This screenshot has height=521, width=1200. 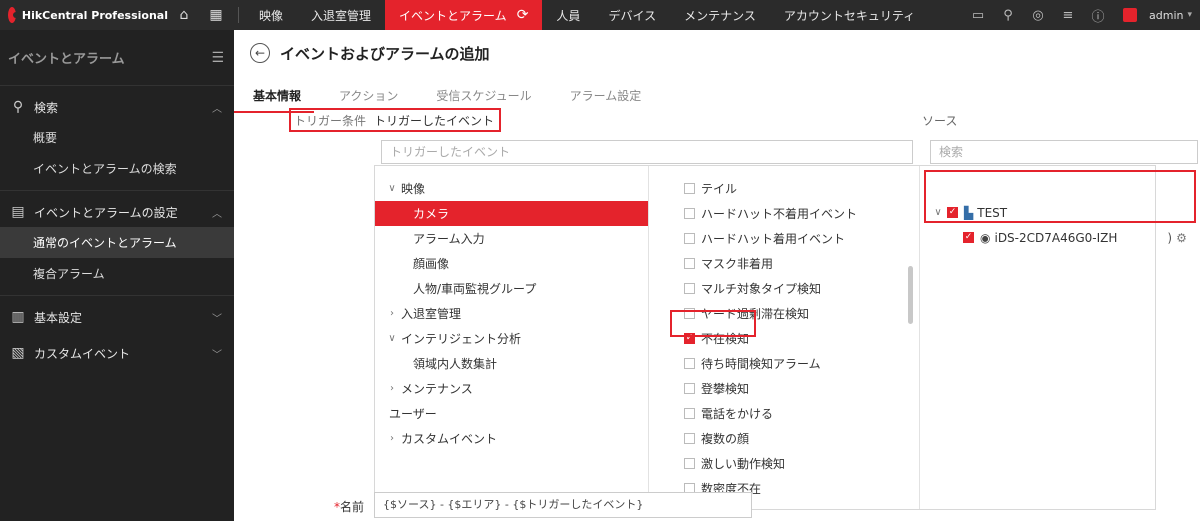 I want to click on list-padding, so click(x=784, y=171).